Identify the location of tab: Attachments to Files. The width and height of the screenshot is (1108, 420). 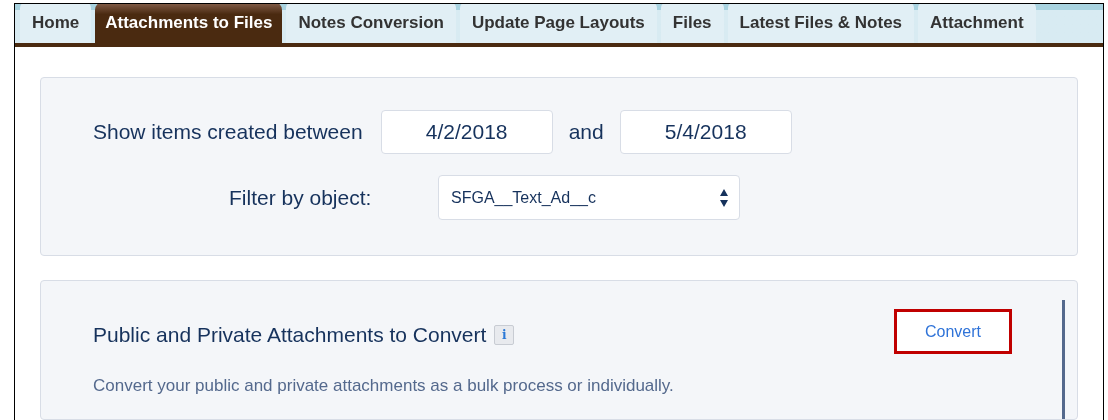
(189, 23).